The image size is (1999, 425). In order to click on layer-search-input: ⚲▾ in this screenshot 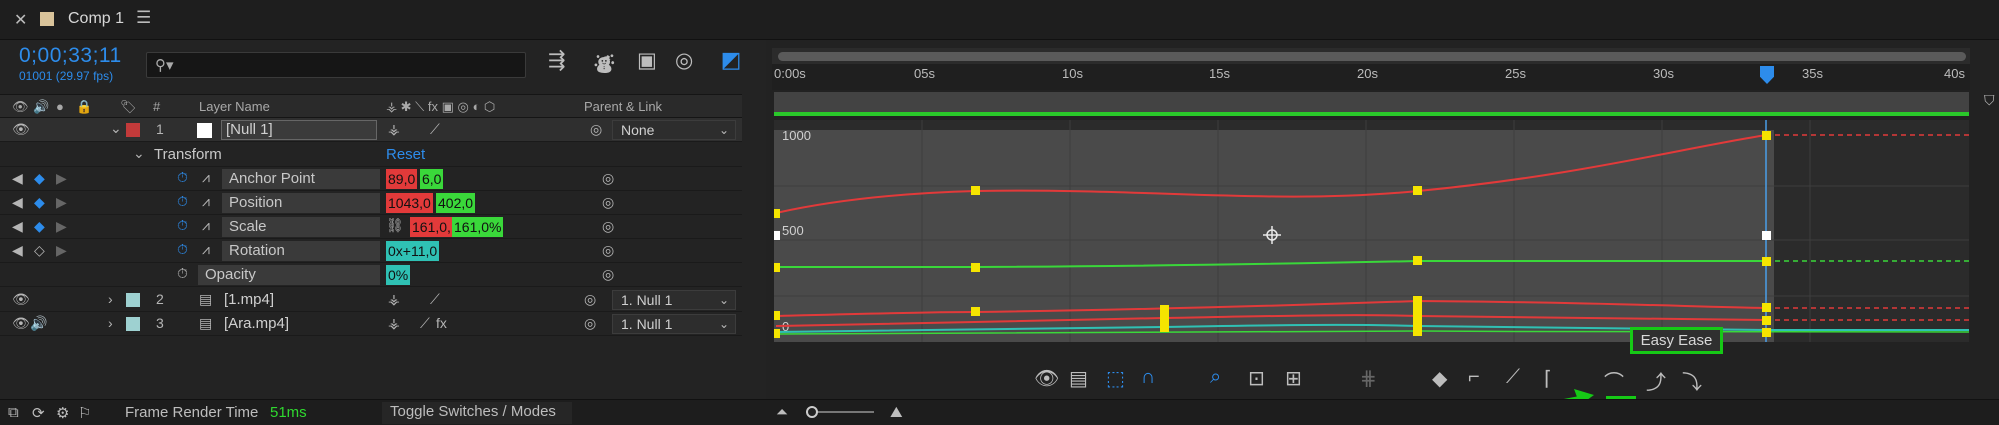, I will do `click(336, 65)`.